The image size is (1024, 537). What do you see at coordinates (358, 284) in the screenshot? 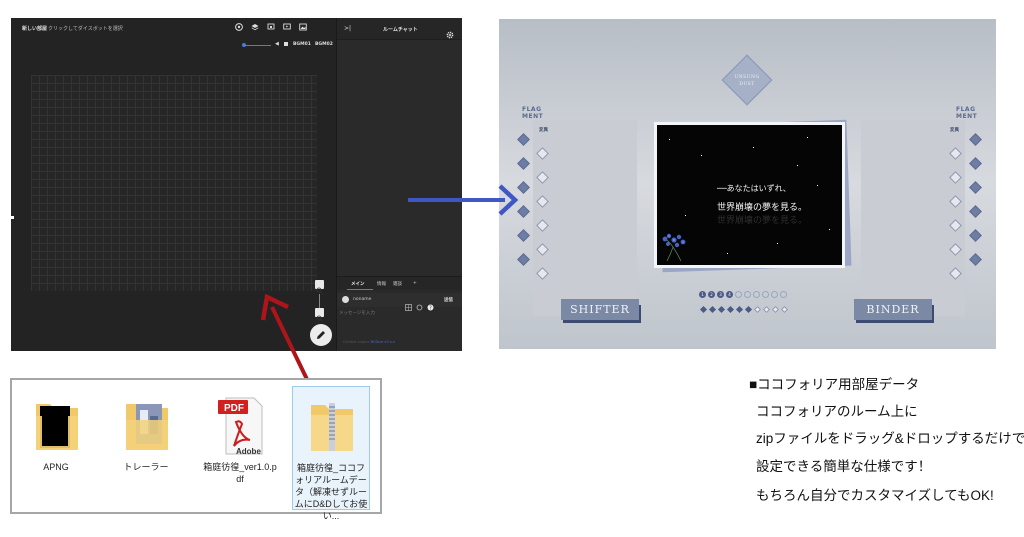
I see `tab-main: メイン` at bounding box center [358, 284].